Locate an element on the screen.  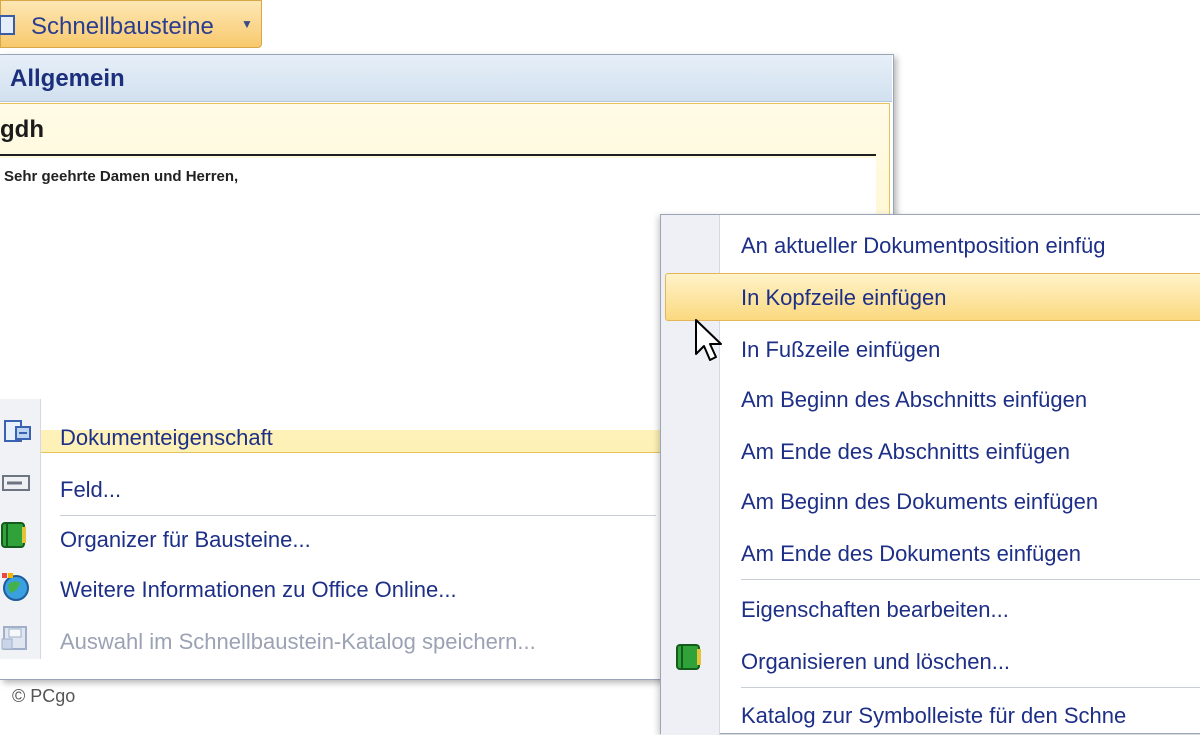
mouse-cursor-icon is located at coordinates (708, 340).